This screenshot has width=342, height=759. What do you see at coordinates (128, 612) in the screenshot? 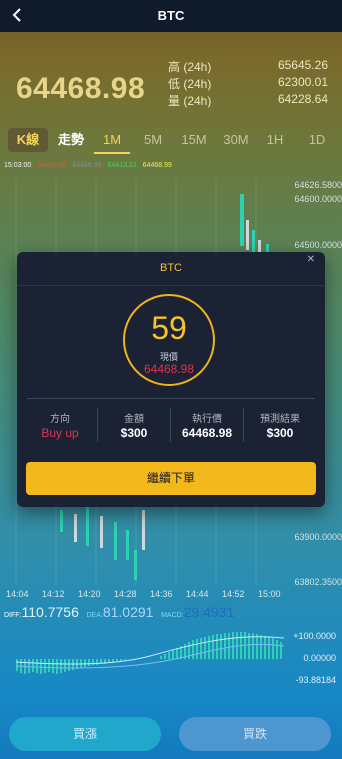
I see `dea-value: 81.0291` at bounding box center [128, 612].